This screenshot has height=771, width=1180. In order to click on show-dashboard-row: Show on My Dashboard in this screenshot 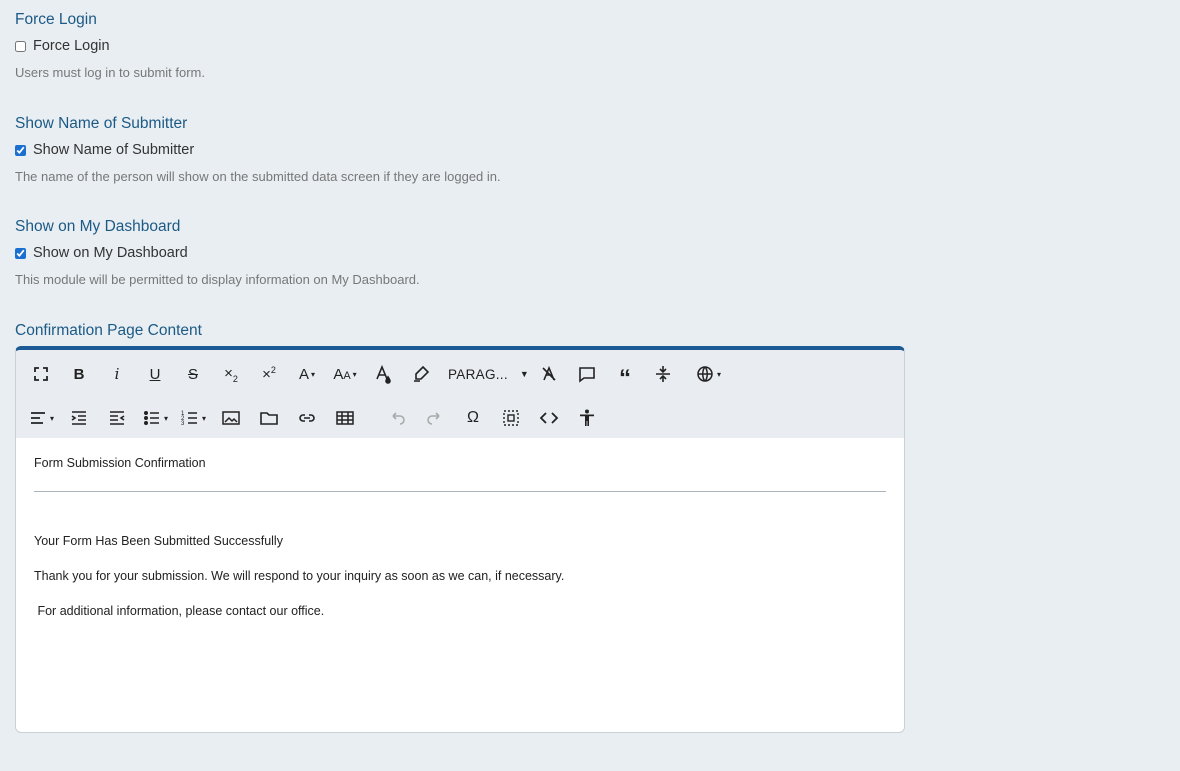, I will do `click(217, 253)`.